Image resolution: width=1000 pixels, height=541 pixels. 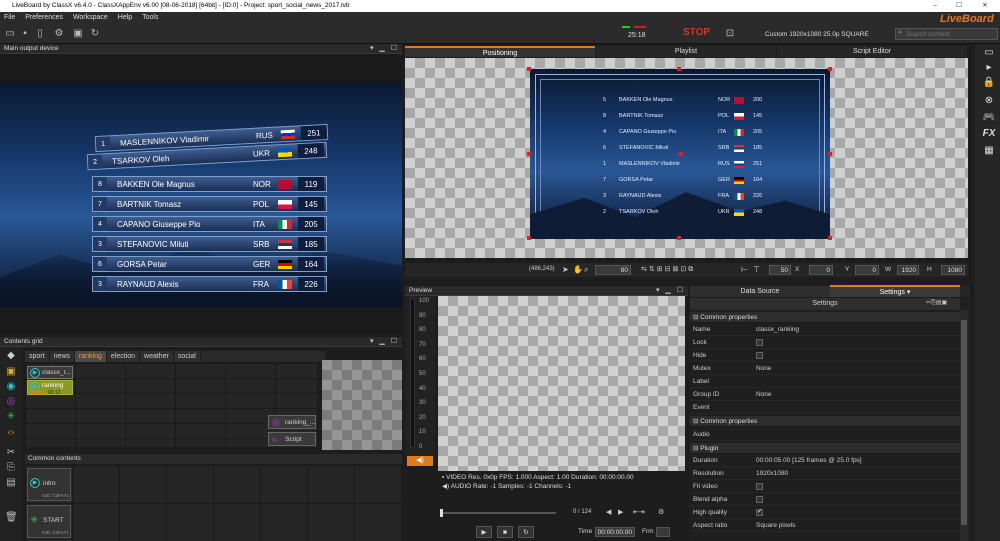 What do you see at coordinates (40, 34) in the screenshot?
I see `new-file-icon: ▯` at bounding box center [40, 34].